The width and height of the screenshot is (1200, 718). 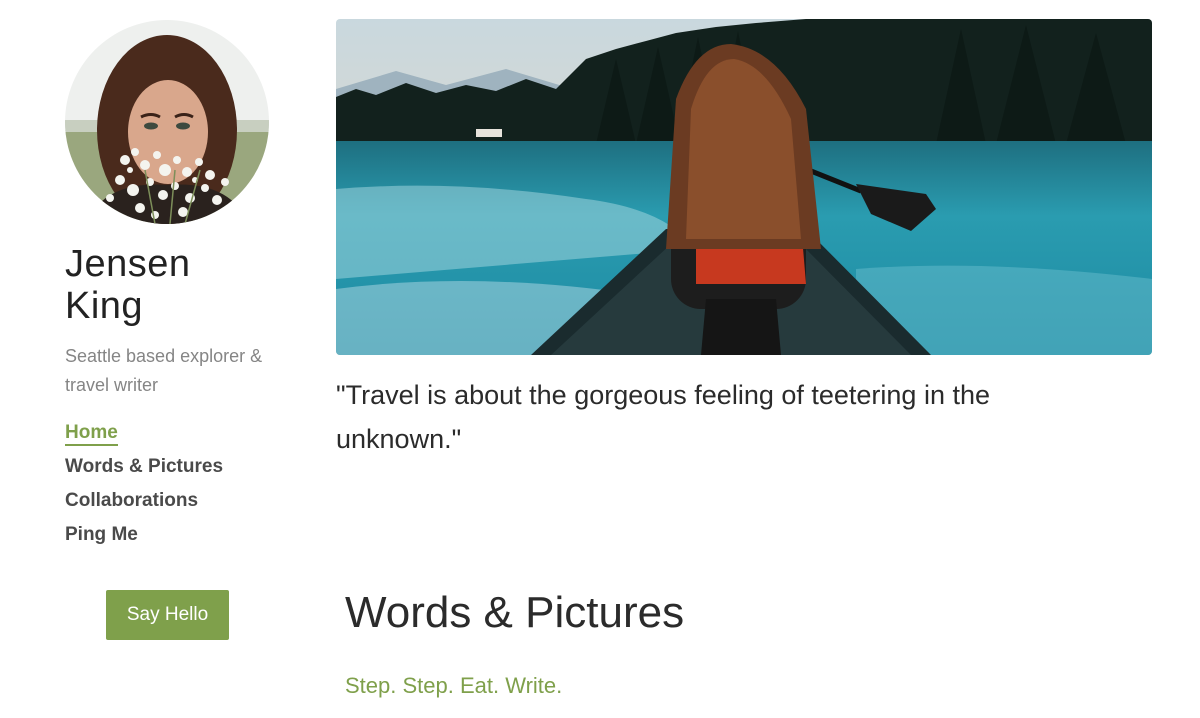 I want to click on nav-item-ping-me: Ping Me, so click(x=144, y=539).